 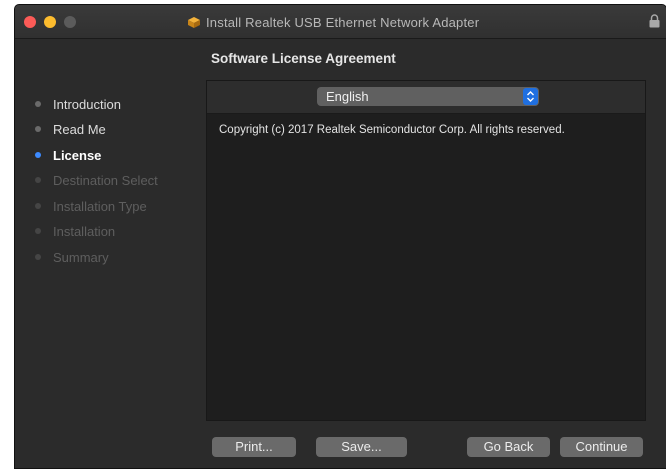 I want to click on step-label: Read Me, so click(x=79, y=129).